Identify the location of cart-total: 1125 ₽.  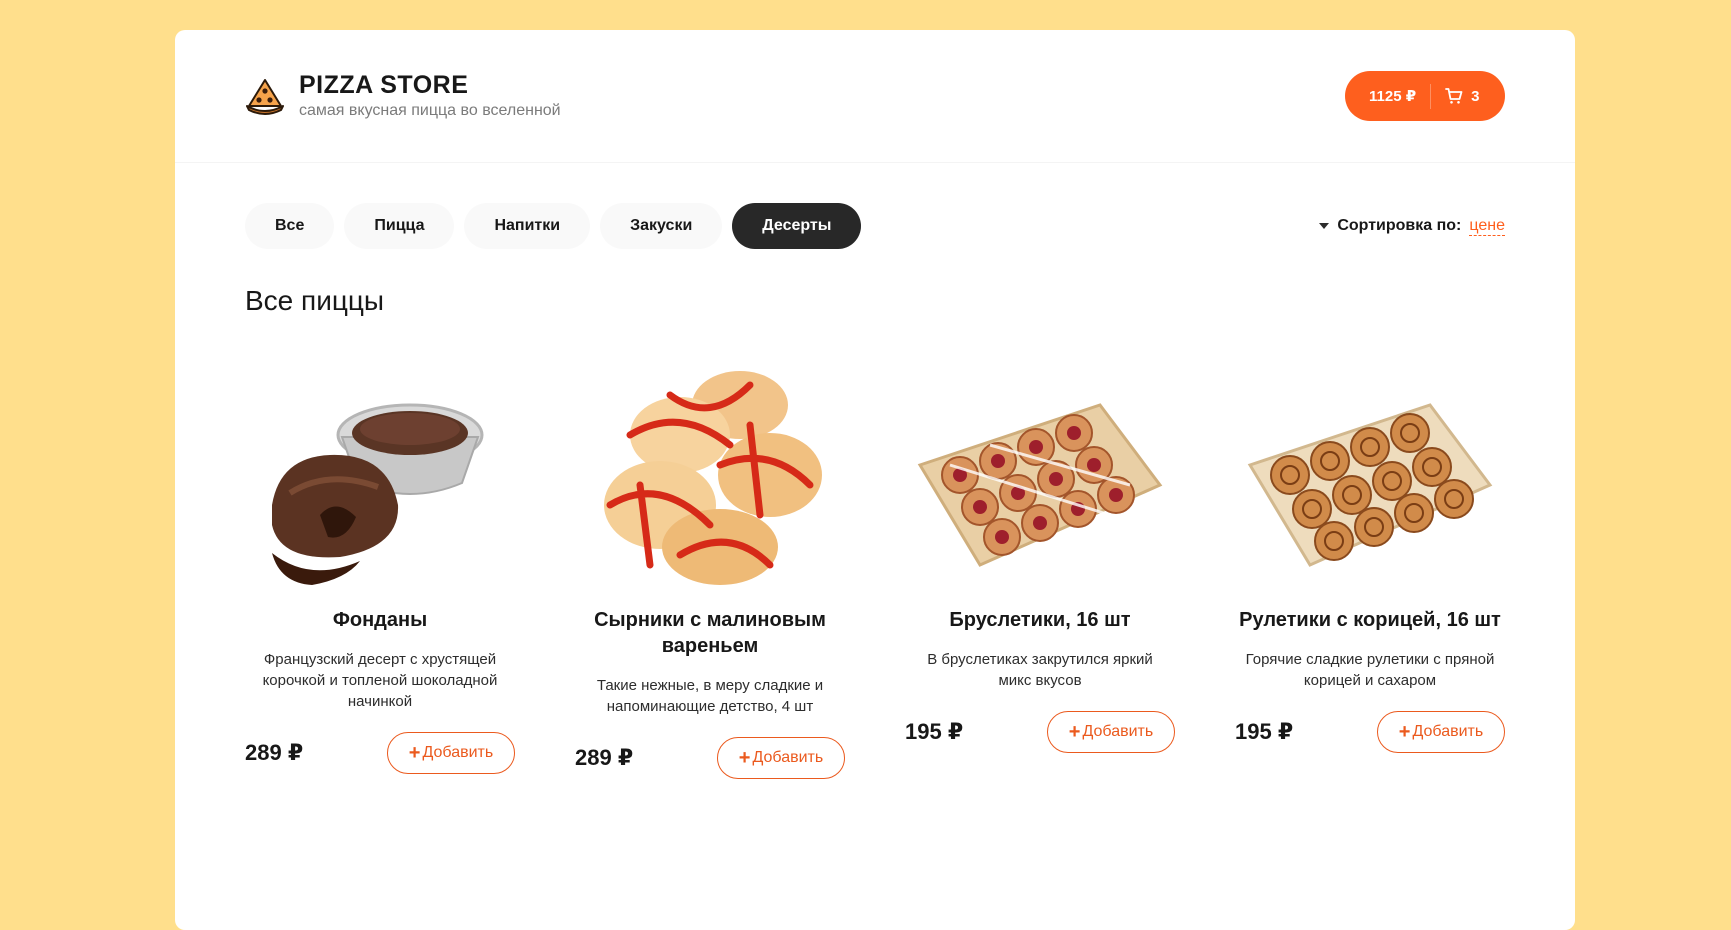
(1393, 96).